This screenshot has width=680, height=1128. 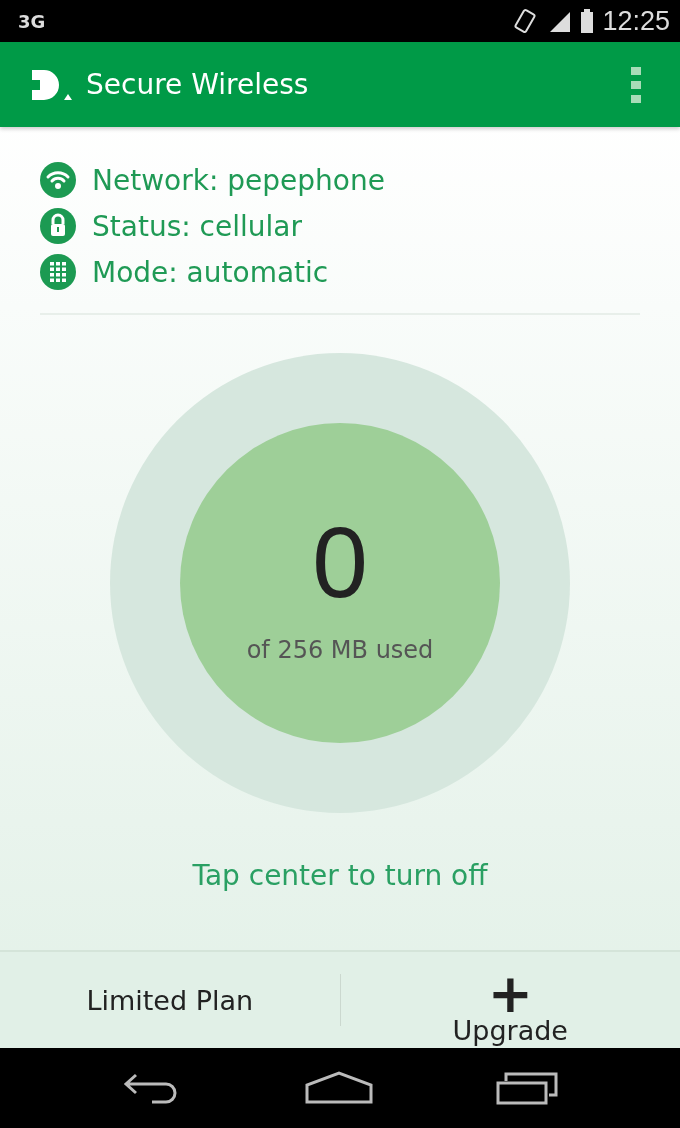 I want to click on usage-caption: of 256 MB used, so click(x=340, y=650).